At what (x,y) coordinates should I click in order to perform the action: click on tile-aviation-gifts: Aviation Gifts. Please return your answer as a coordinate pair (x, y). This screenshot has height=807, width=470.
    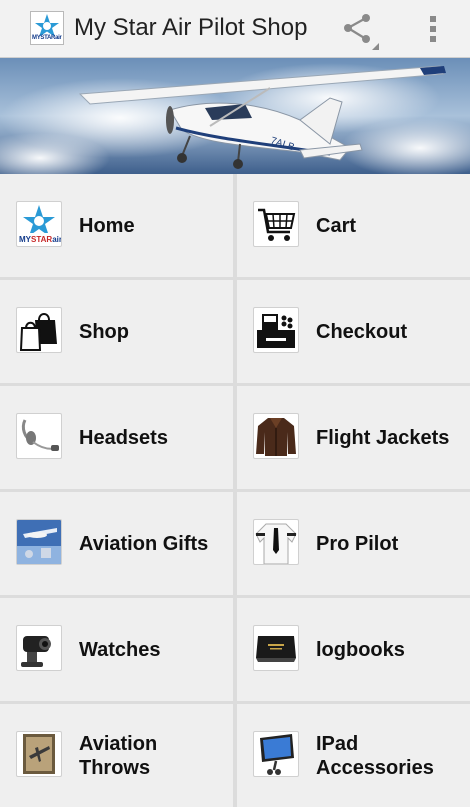
    Looking at the image, I should click on (116, 543).